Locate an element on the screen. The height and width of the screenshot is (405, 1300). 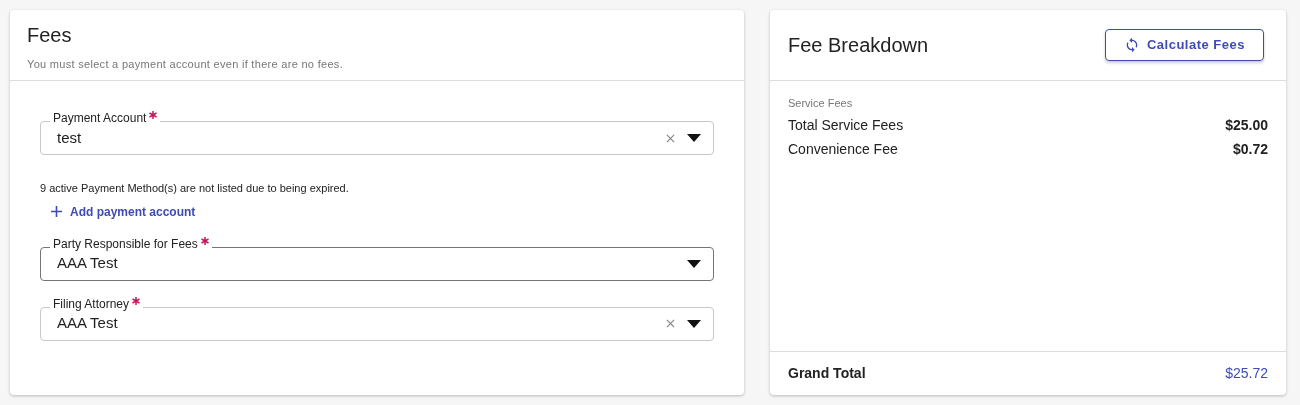
grand-total-label: Grand Total is located at coordinates (827, 373).